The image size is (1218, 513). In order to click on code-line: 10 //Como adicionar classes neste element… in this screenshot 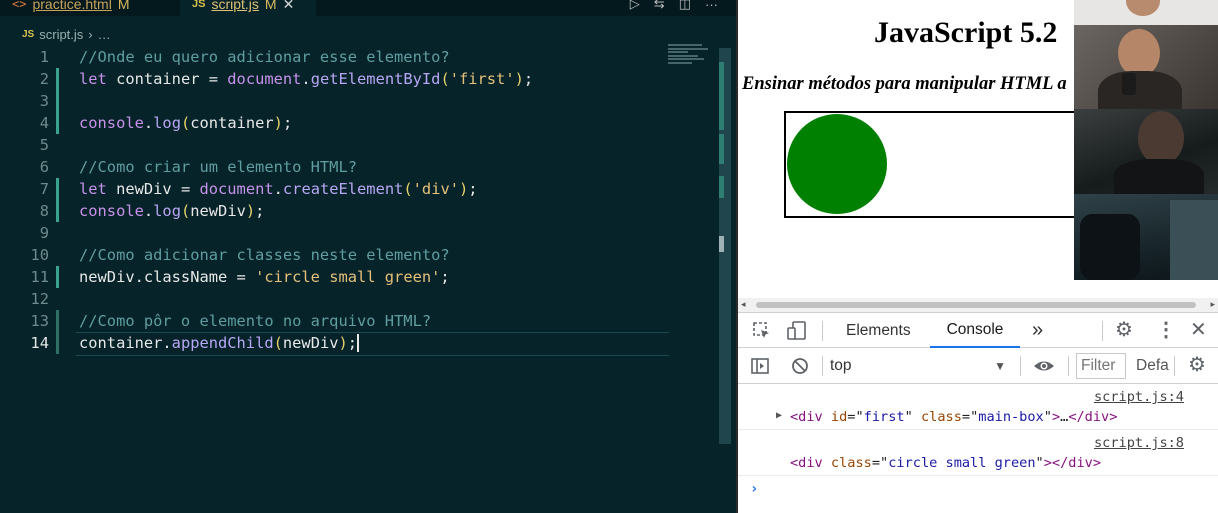, I will do `click(350, 255)`.